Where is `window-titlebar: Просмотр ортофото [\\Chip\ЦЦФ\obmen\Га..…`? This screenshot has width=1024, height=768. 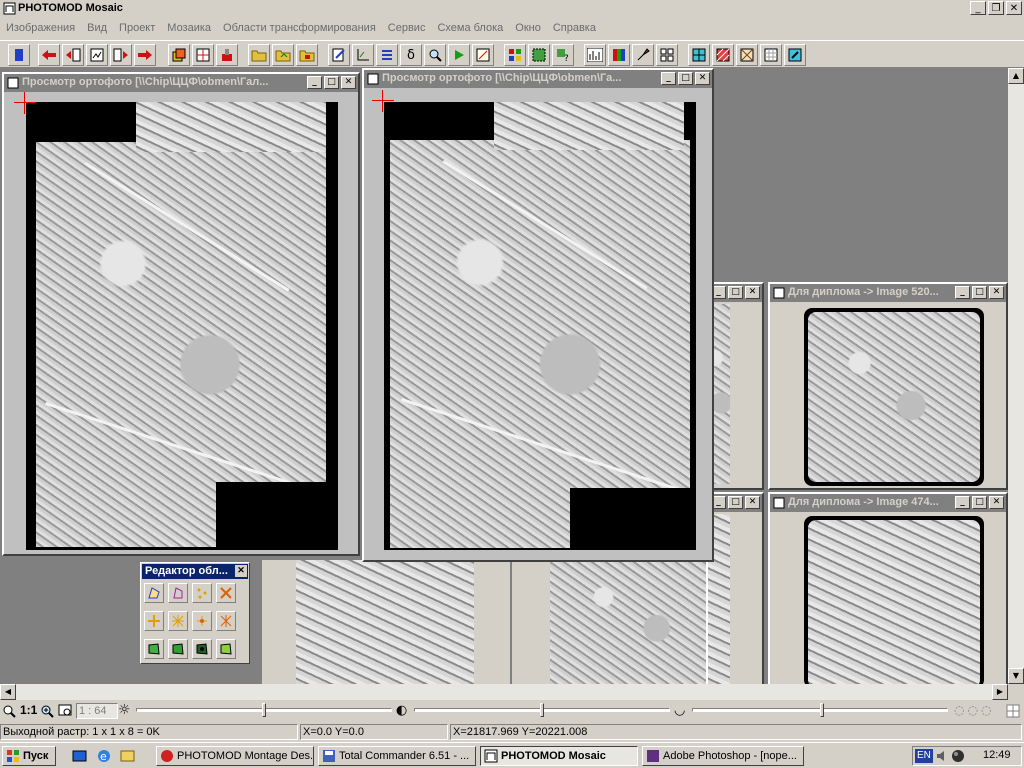 window-titlebar: Просмотр ортофото [\\Chip\ЦЦФ\obmen\Га..… is located at coordinates (538, 79).